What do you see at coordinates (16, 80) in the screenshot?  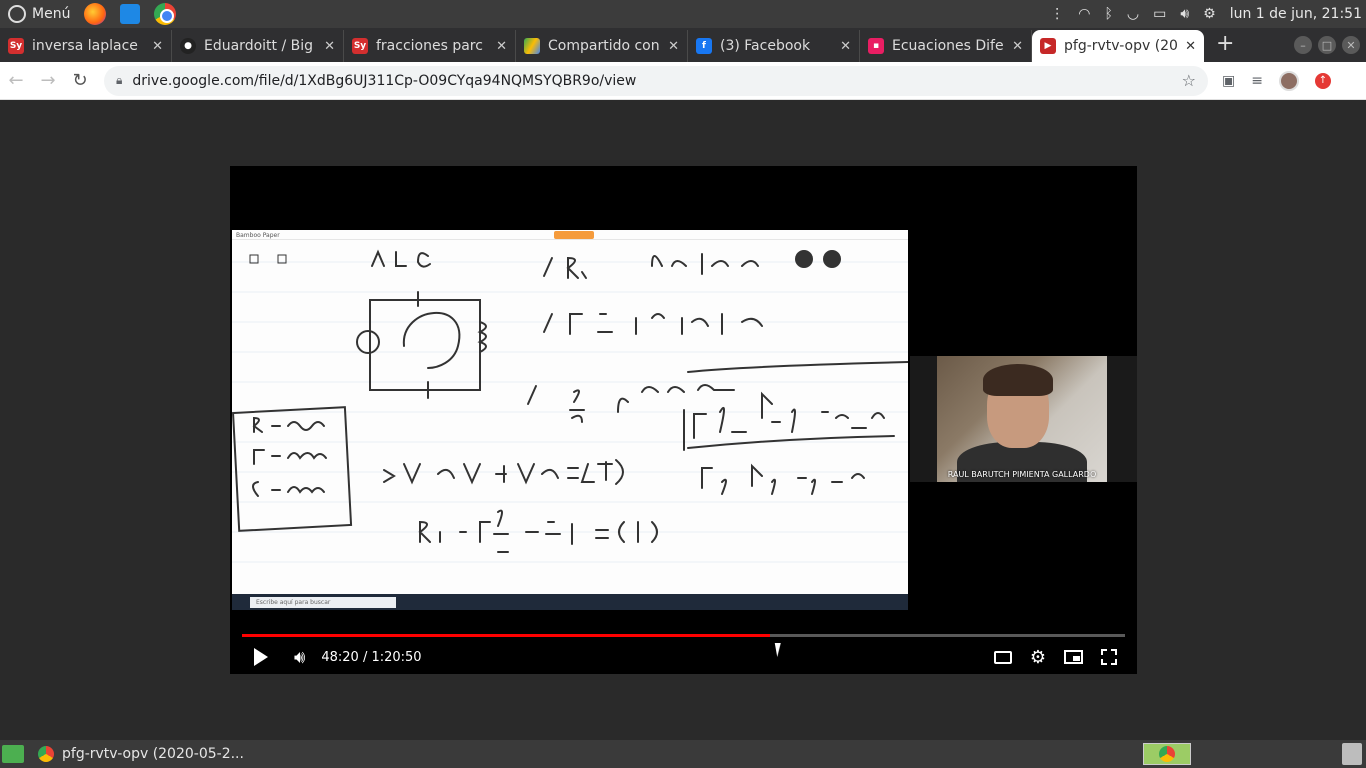 I see `back-button: ←` at bounding box center [16, 80].